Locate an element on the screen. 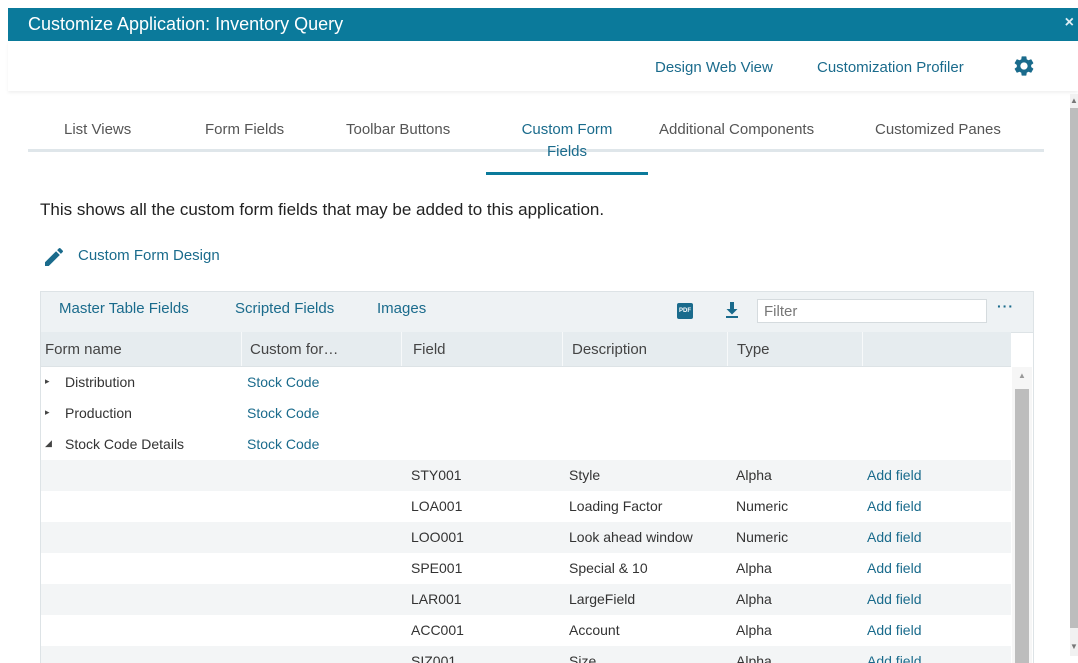 The image size is (1078, 663). tab-custom-form-fields: Custom Form Fields is located at coordinates (567, 140).